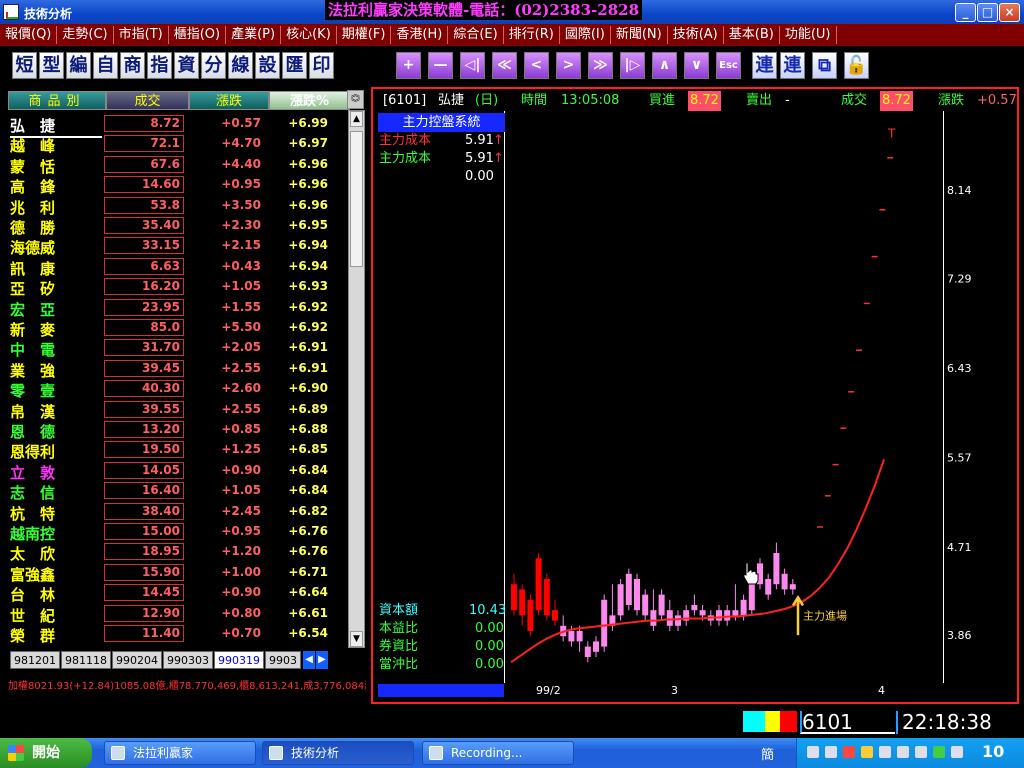 This screenshot has width=1024, height=768. What do you see at coordinates (29, 35) in the screenshot?
I see `menu-item: 報價(Q)` at bounding box center [29, 35].